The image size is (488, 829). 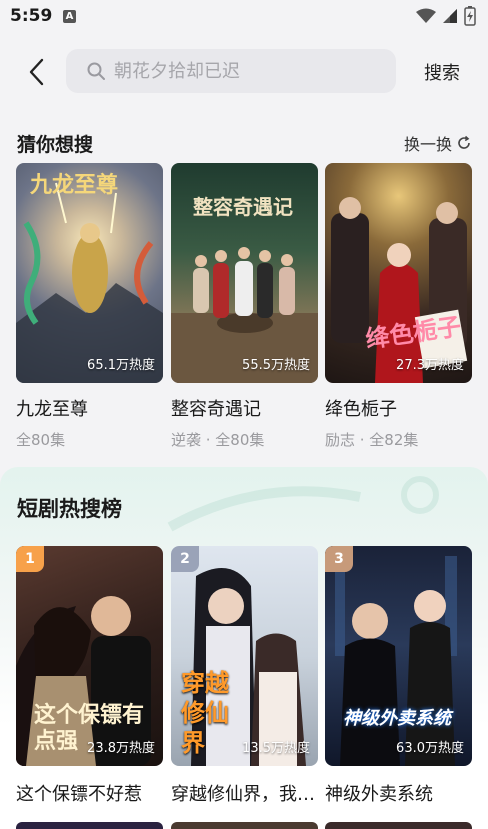 I want to click on ranking-title: 短剧热搜榜, so click(x=69, y=509).